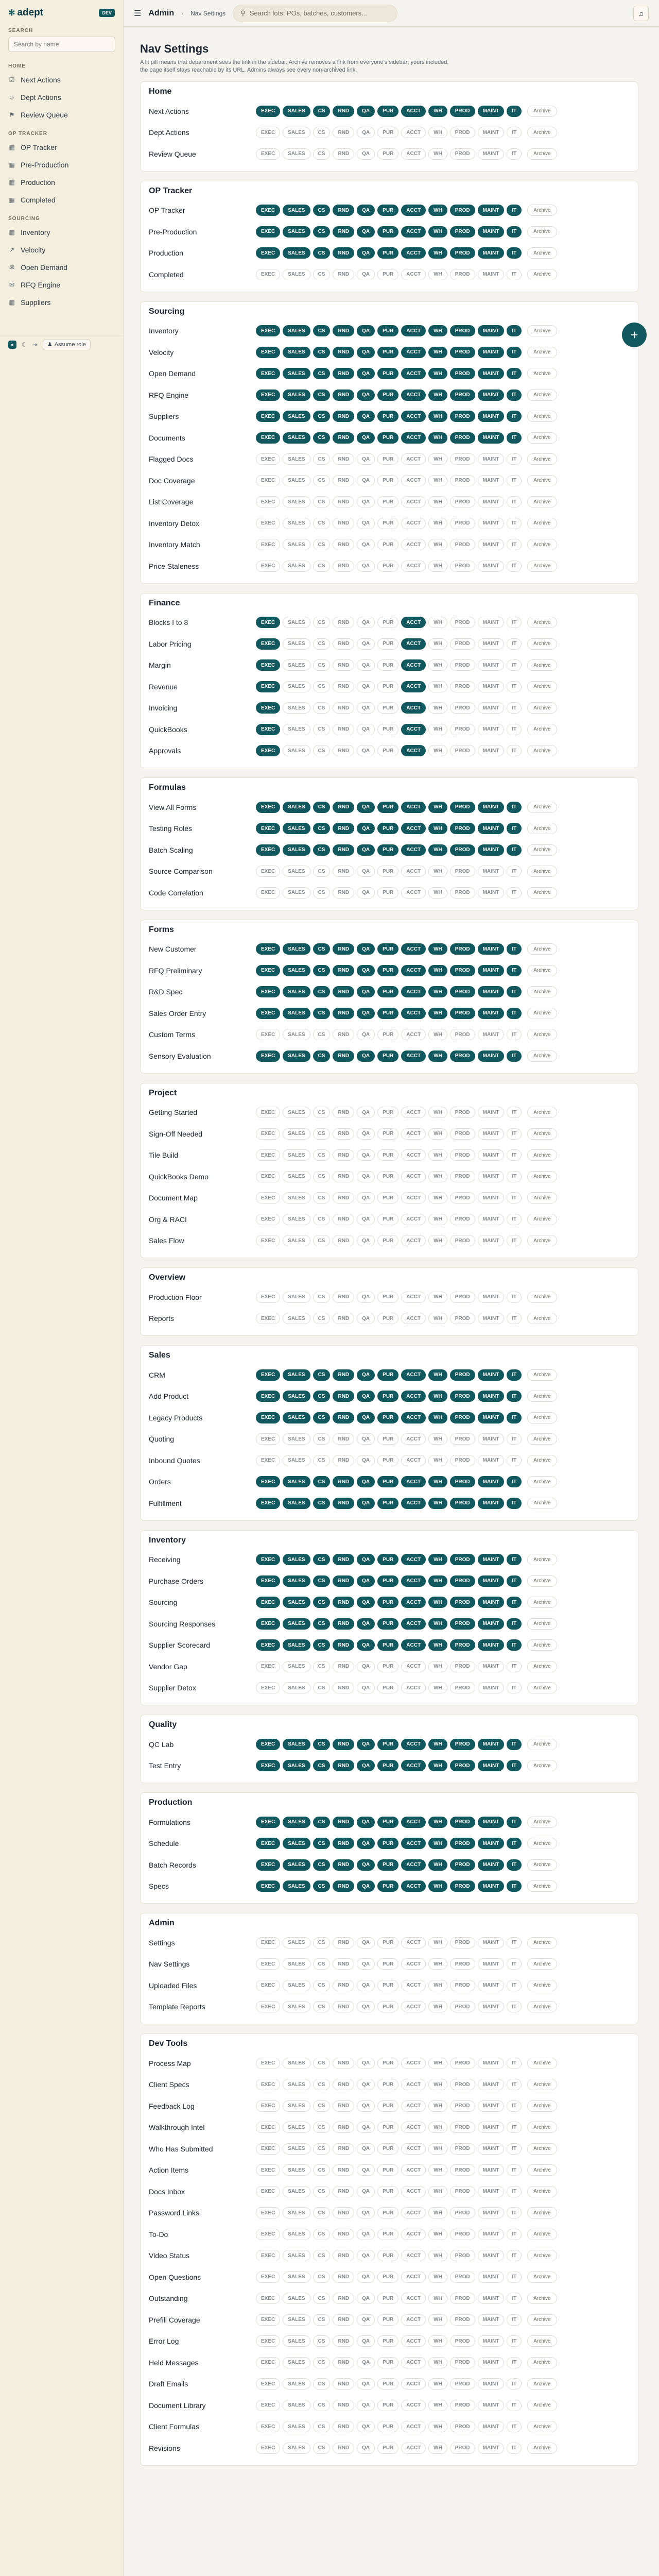 Image resolution: width=659 pixels, height=2576 pixels. I want to click on sidebar-item-completed: ▦ Completed, so click(62, 200).